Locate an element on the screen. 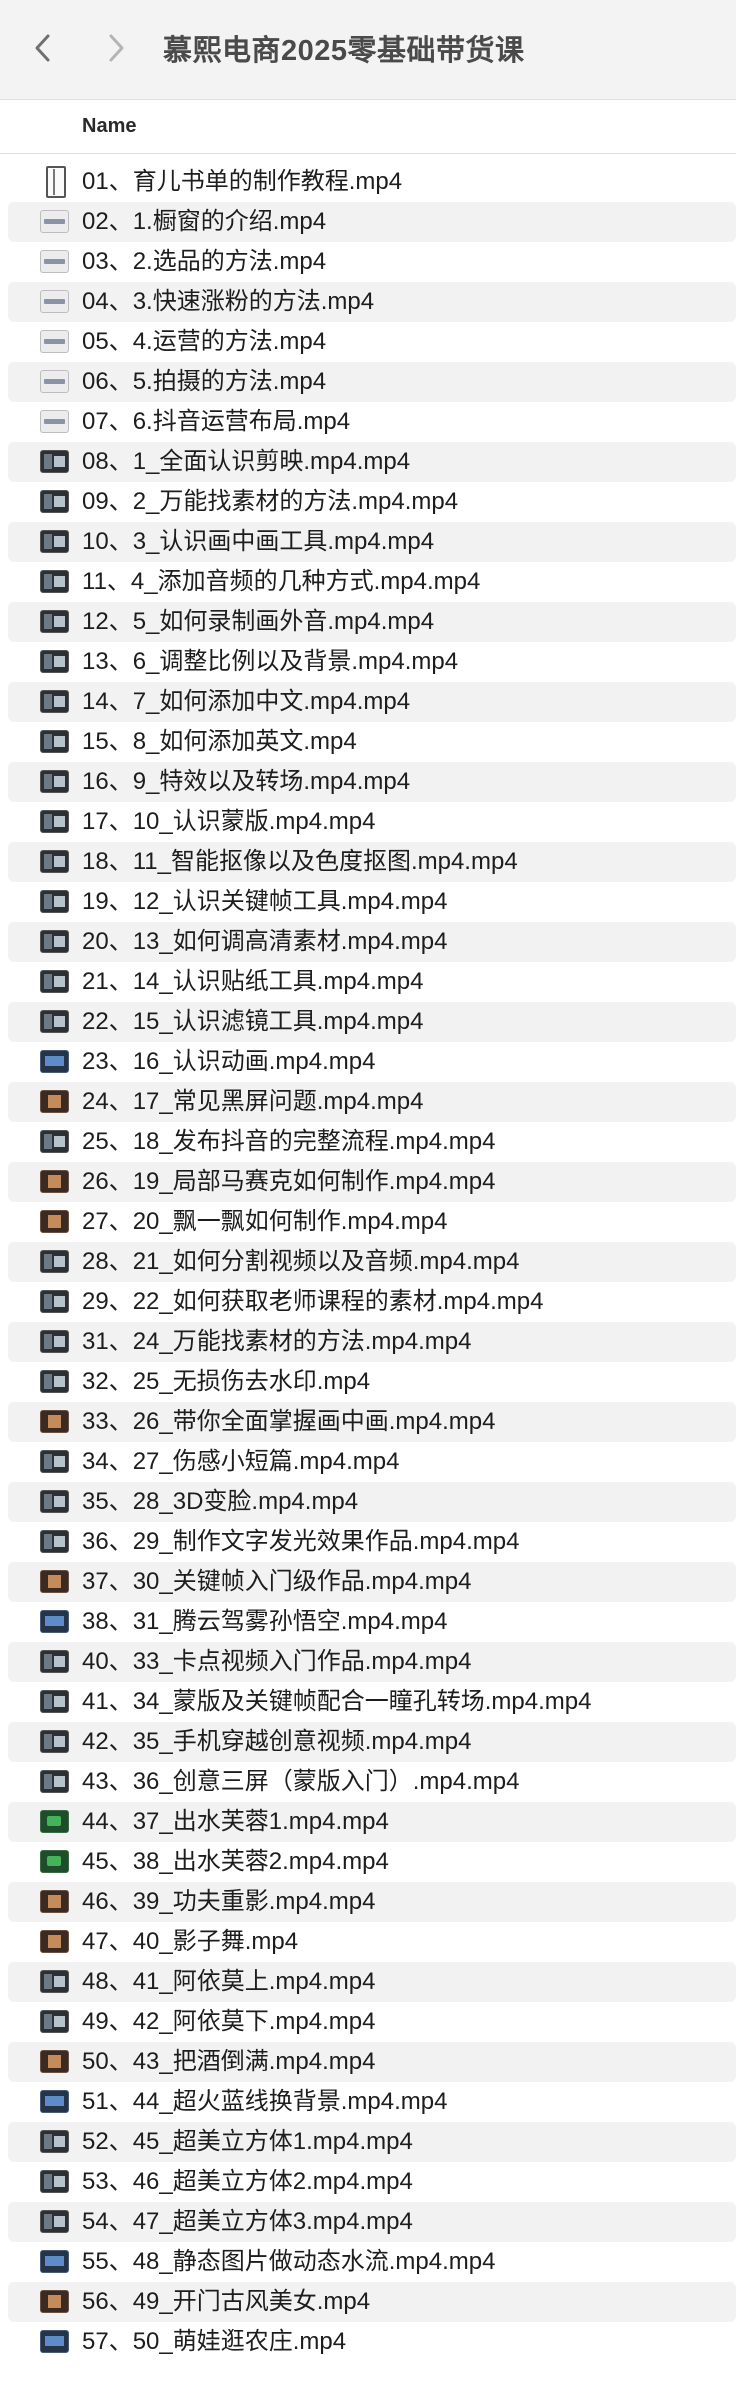  file-row: 42、35_手机穿越创意视频.mp4.mp4 is located at coordinates (372, 1742).